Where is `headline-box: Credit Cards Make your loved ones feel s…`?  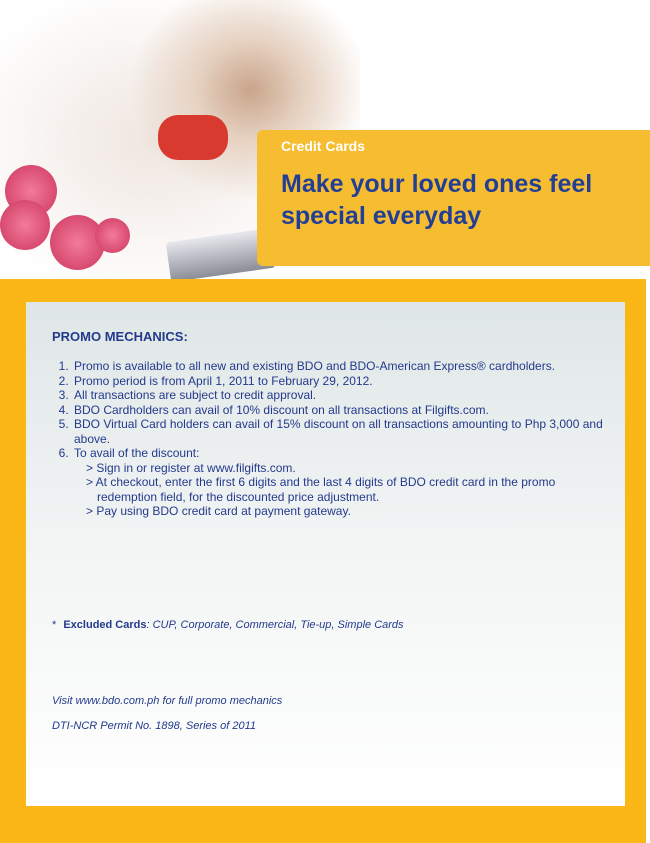
headline-box: Credit Cards Make your loved ones feel s… is located at coordinates (453, 198).